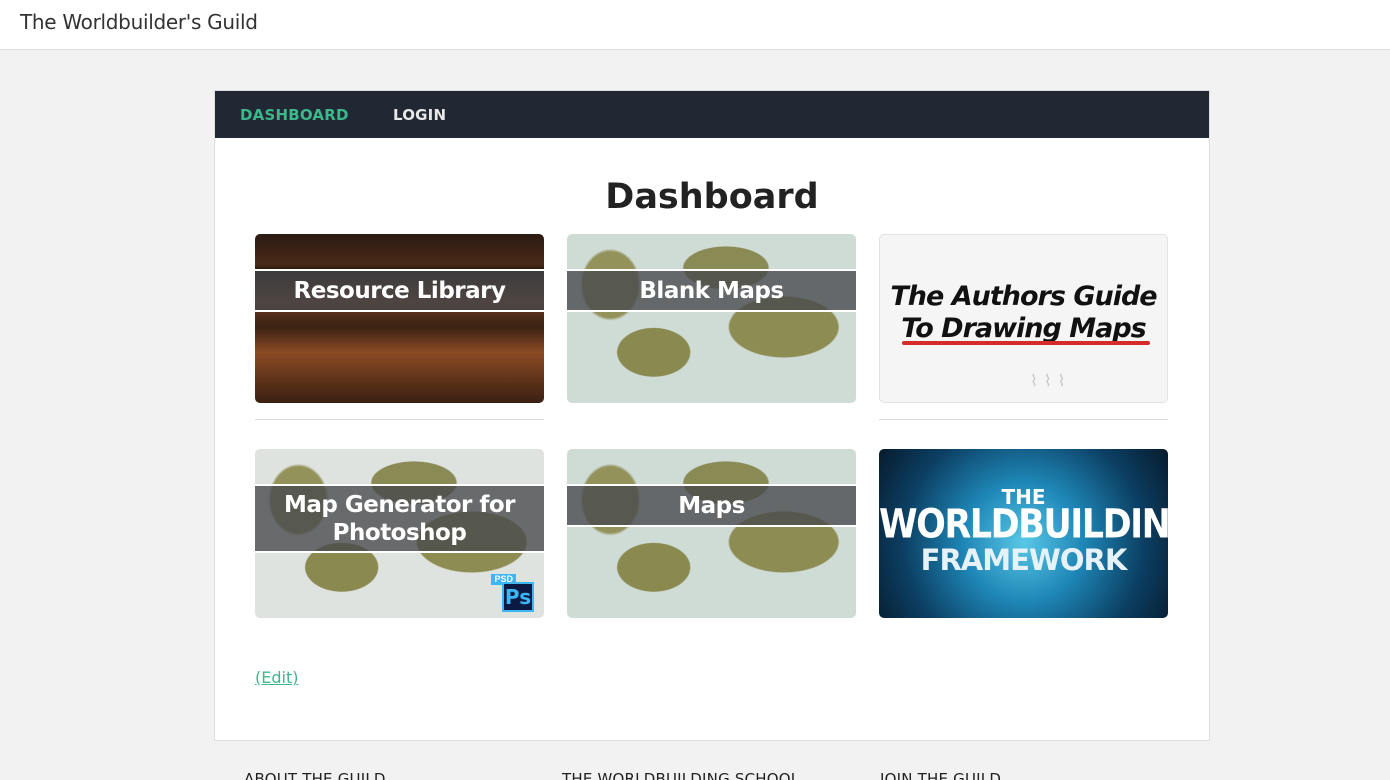 The image size is (1390, 780). I want to click on top-bar: The Worldbuilder's Guild, so click(695, 25).